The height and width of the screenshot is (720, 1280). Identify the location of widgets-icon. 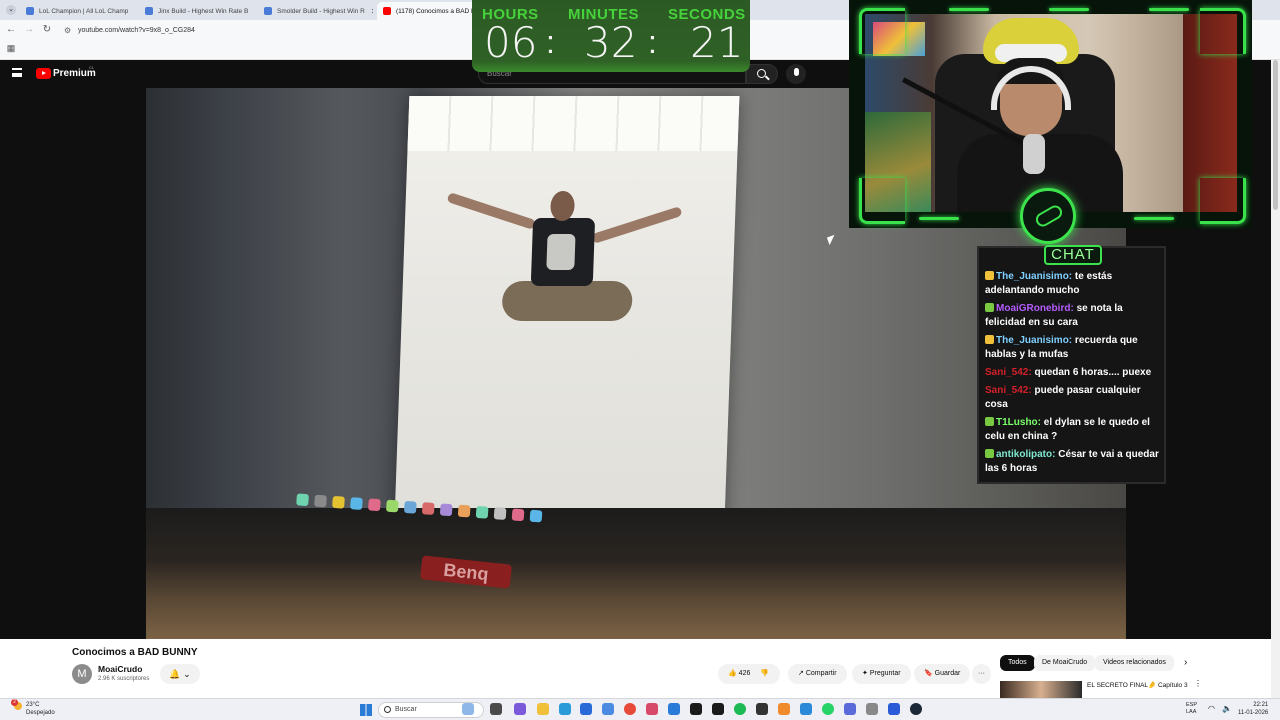
(468, 709).